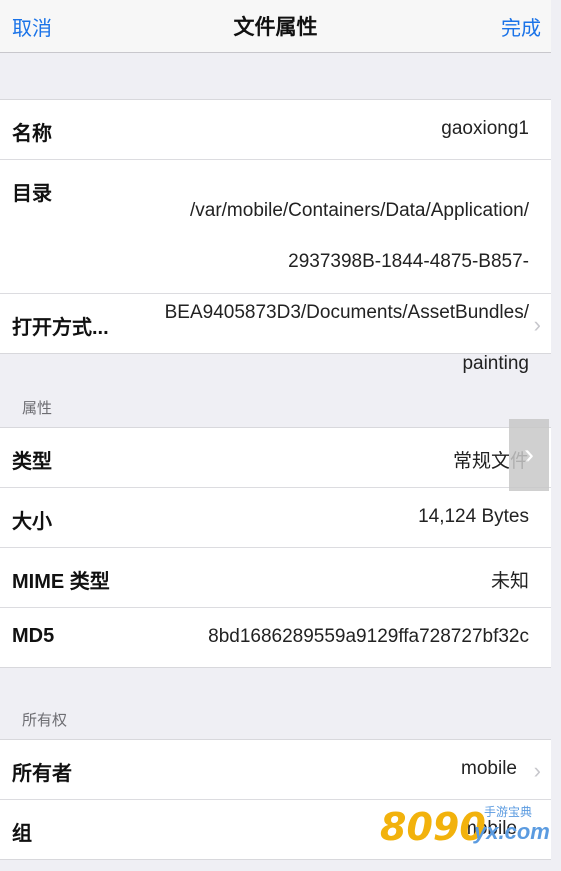 The height and width of the screenshot is (871, 561). I want to click on md5-label: MD5, so click(33, 636).